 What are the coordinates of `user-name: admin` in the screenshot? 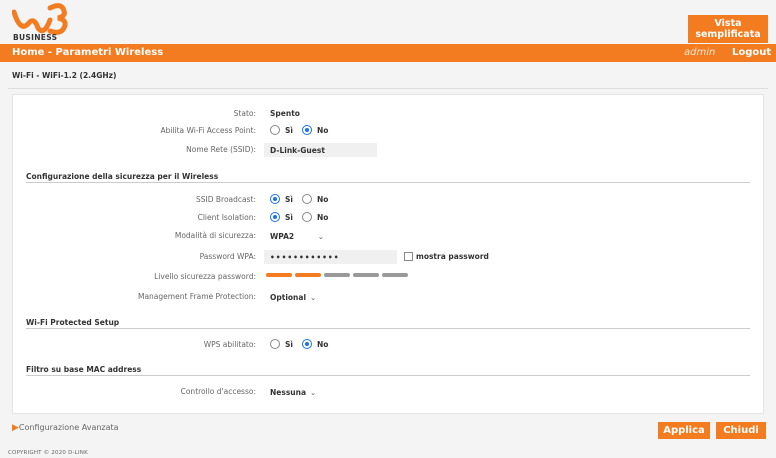 It's located at (700, 52).